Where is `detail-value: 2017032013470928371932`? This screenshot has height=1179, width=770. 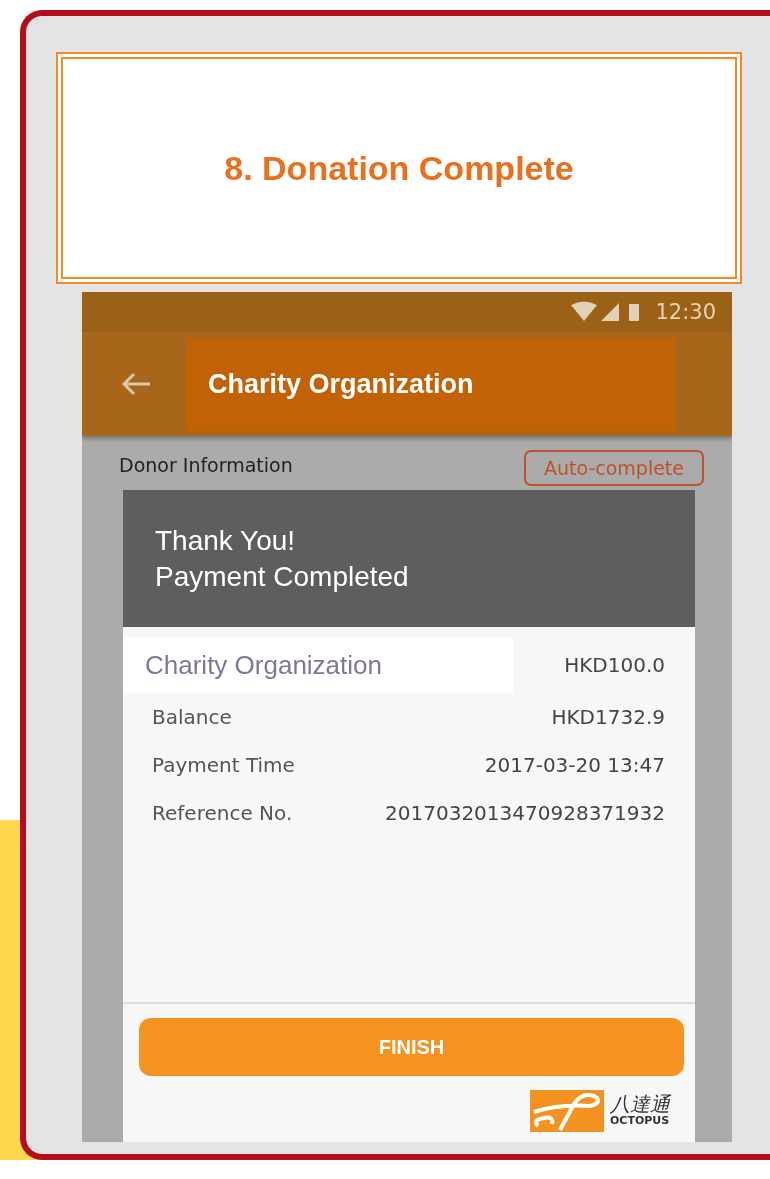
detail-value: 2017032013470928371932 is located at coordinates (525, 813).